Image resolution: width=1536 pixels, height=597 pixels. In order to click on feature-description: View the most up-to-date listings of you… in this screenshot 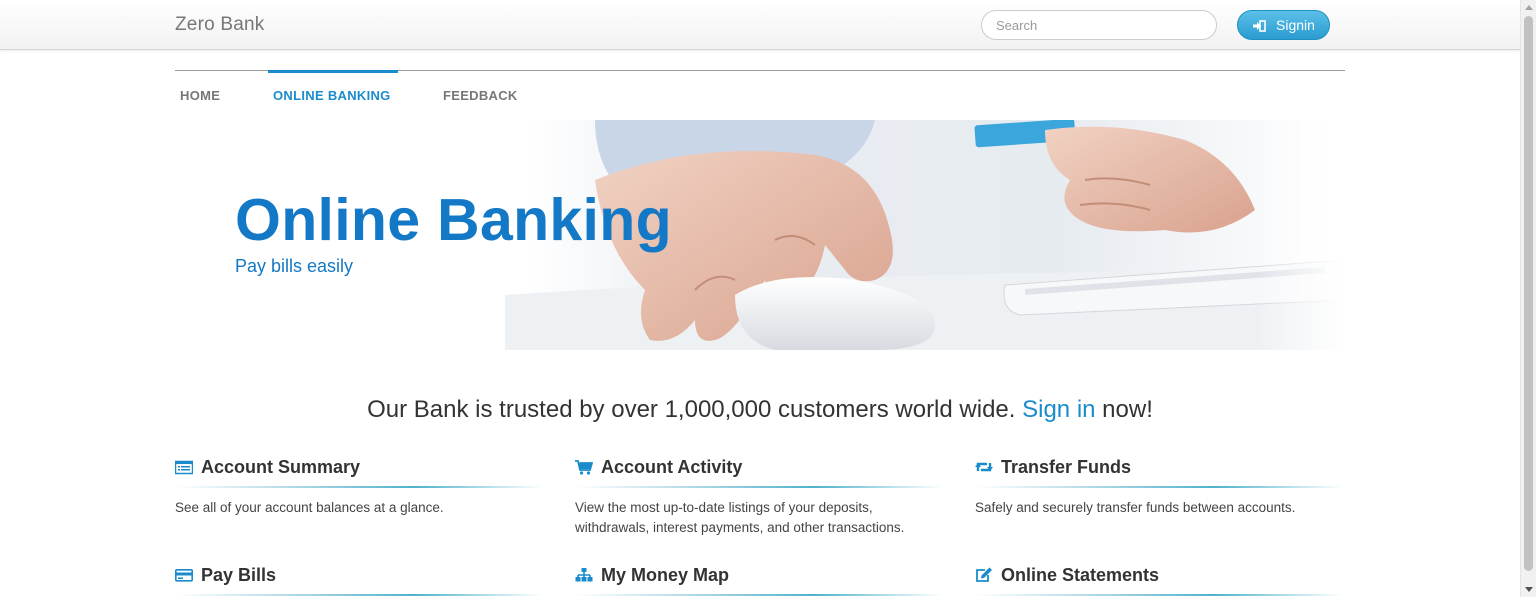, I will do `click(740, 517)`.